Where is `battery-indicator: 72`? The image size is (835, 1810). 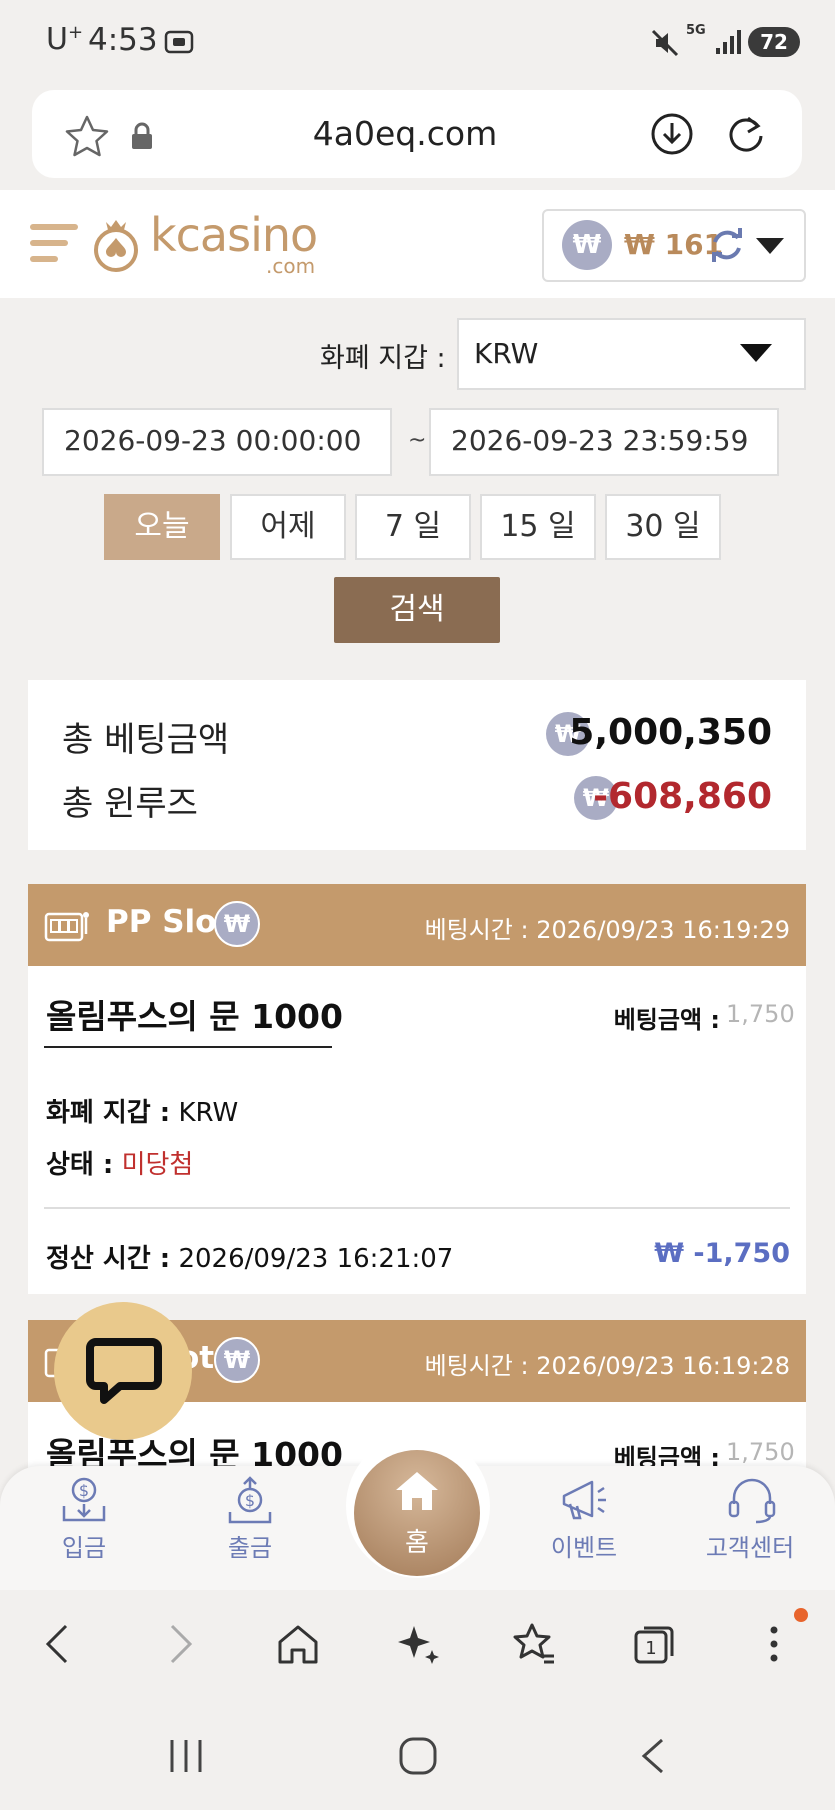
battery-indicator: 72 is located at coordinates (774, 42).